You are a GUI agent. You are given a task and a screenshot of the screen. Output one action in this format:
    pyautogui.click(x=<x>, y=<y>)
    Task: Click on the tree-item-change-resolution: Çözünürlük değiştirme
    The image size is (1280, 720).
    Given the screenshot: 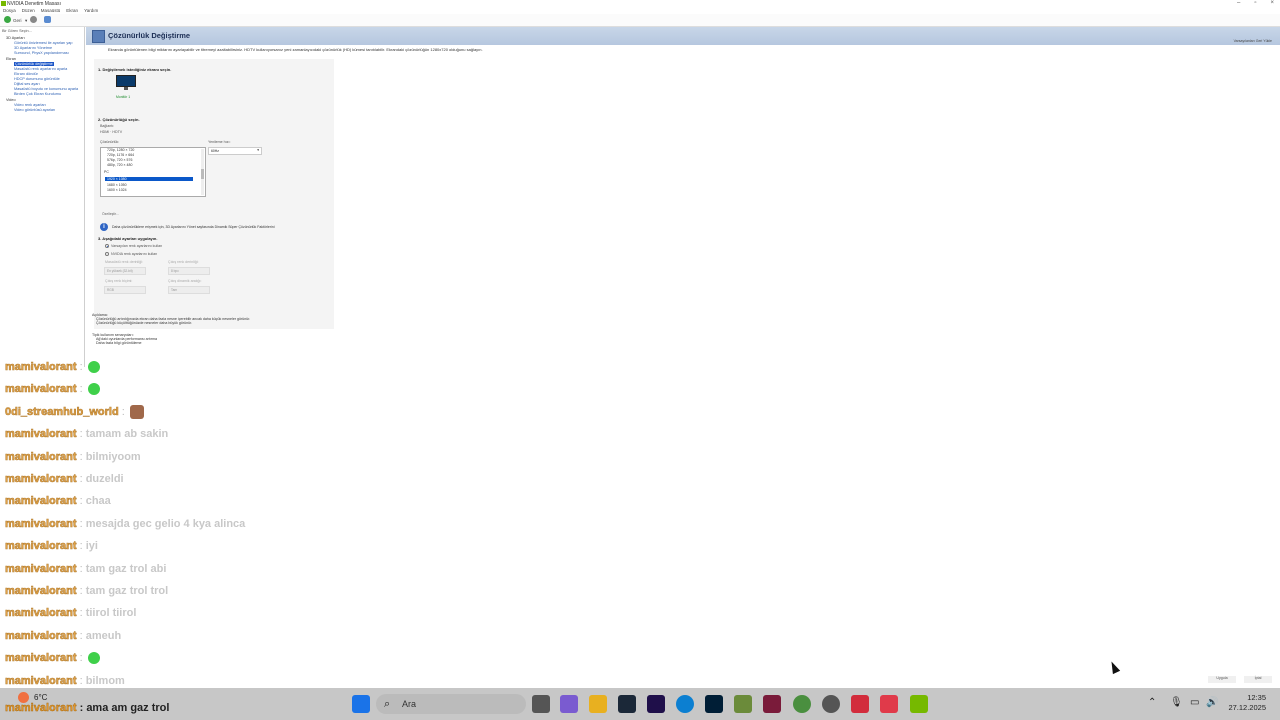 What is the action you would take?
    pyautogui.click(x=34, y=64)
    